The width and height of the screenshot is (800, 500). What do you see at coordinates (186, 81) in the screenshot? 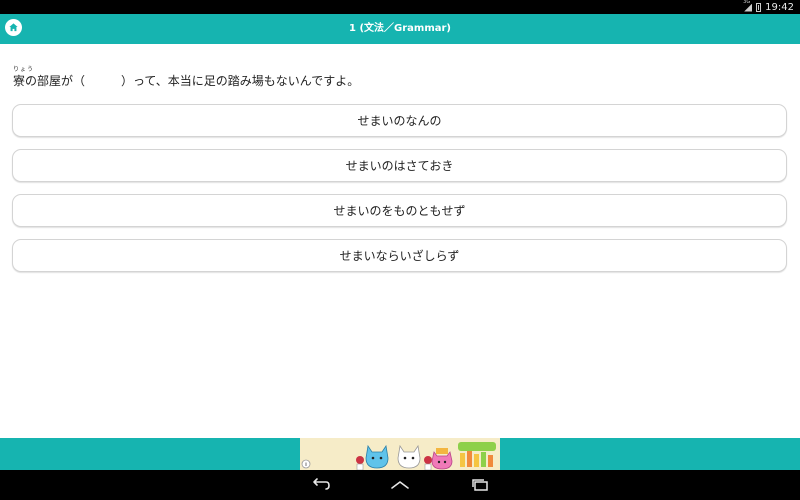
I see `question-text: 寮の部屋が（ ）って、本当に足の踏み場もないんですよ。` at bounding box center [186, 81].